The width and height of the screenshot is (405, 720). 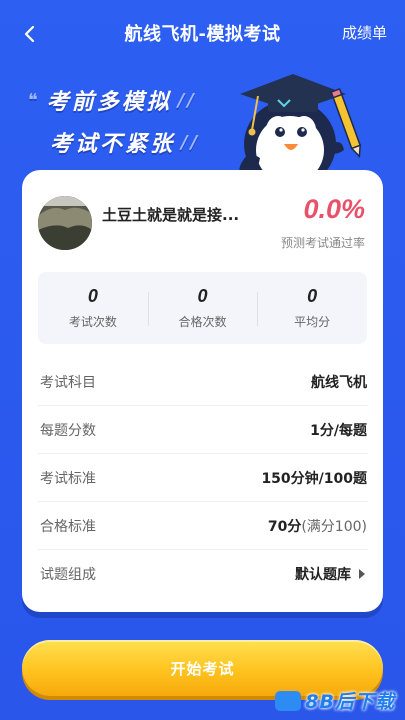 What do you see at coordinates (350, 702) in the screenshot?
I see `watermark-text: 8B后下载` at bounding box center [350, 702].